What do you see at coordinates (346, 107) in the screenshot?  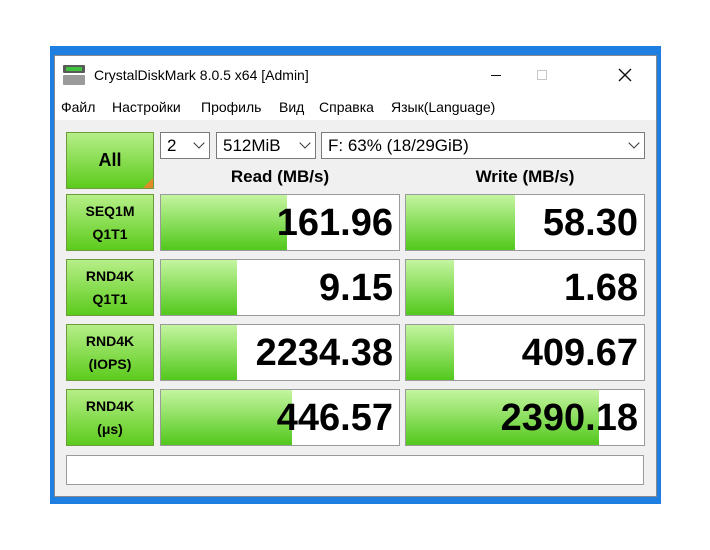 I see `menu-help: Справка` at bounding box center [346, 107].